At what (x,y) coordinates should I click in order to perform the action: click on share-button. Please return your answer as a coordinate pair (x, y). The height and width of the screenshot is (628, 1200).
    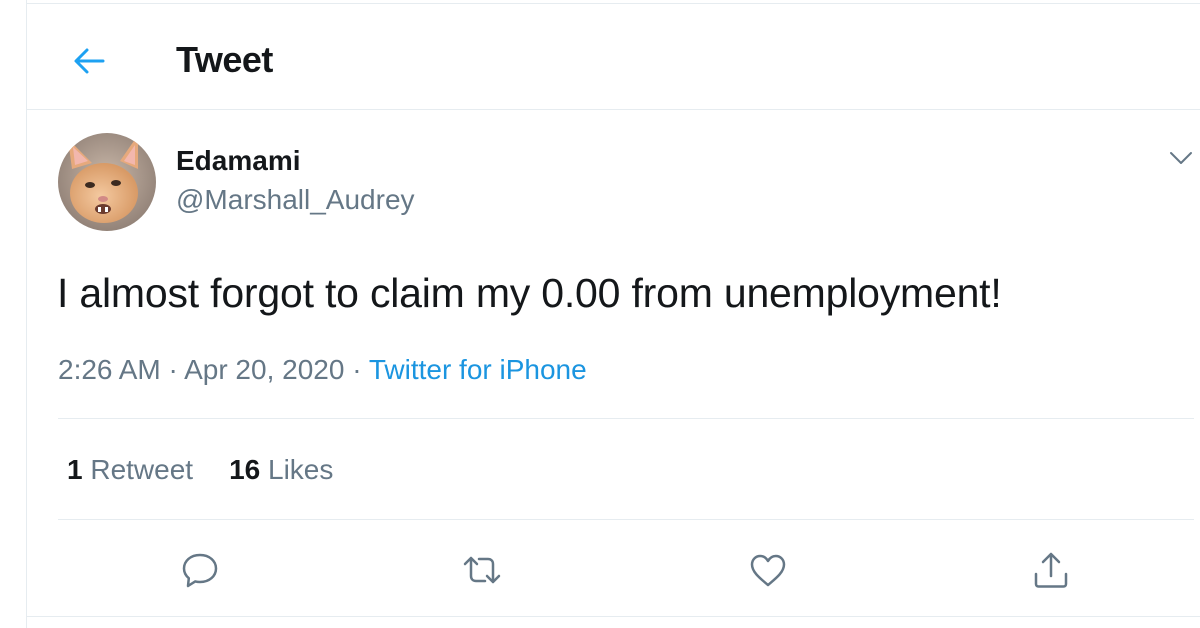
    Looking at the image, I should click on (1051, 570).